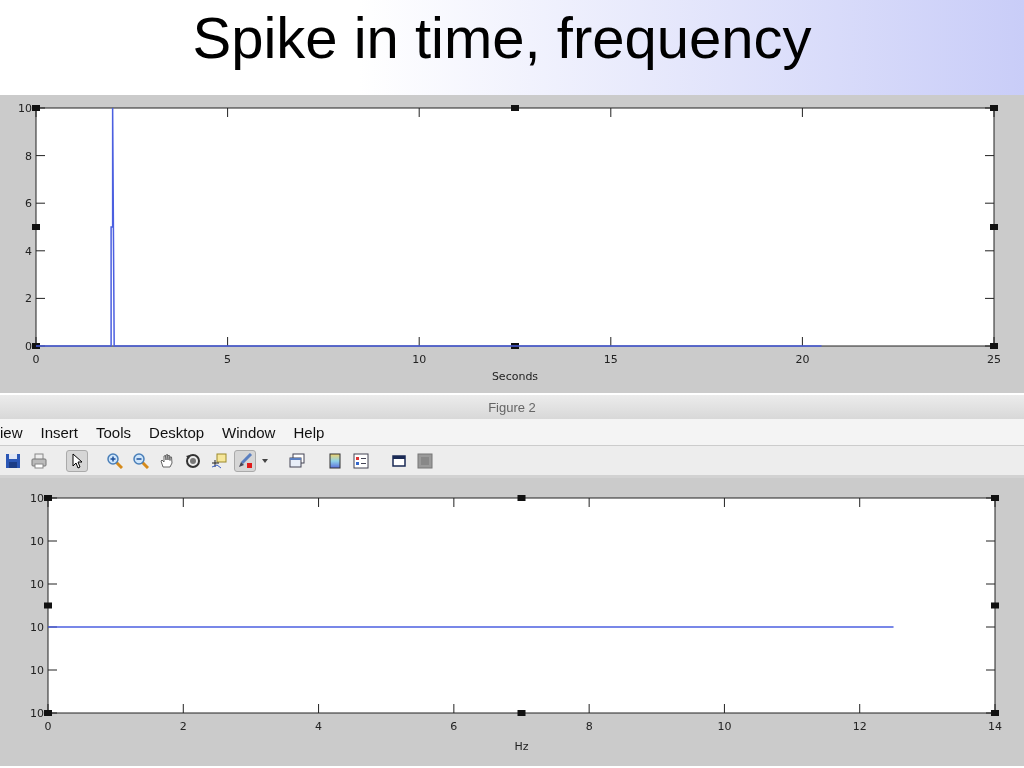 The width and height of the screenshot is (1024, 768). I want to click on menu-item: Help, so click(309, 432).